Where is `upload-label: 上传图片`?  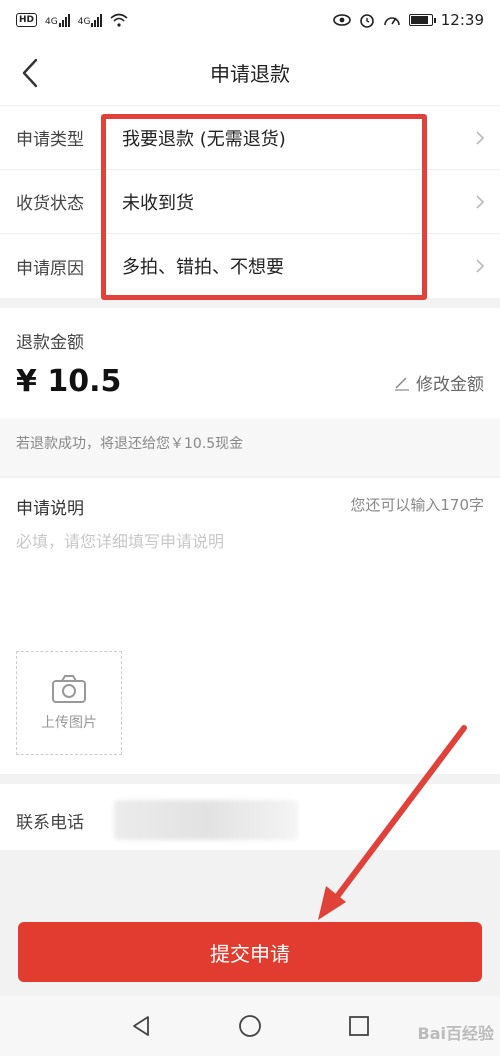 upload-label: 上传图片 is located at coordinates (69, 723).